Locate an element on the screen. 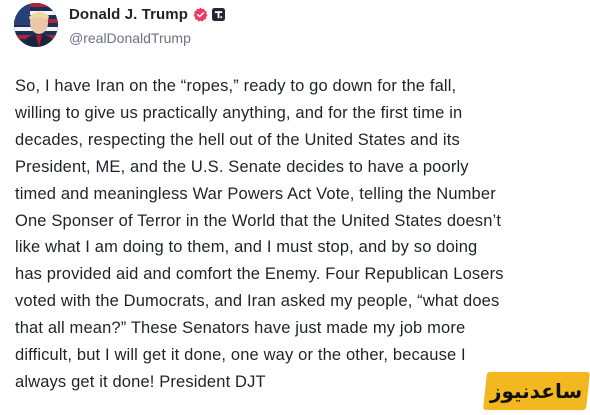 The height and width of the screenshot is (415, 590). avatar is located at coordinates (36, 25).